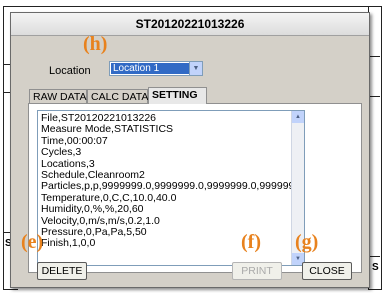 This screenshot has width=382, height=293. What do you see at coordinates (327, 271) in the screenshot?
I see `close-button: CLOSE` at bounding box center [327, 271].